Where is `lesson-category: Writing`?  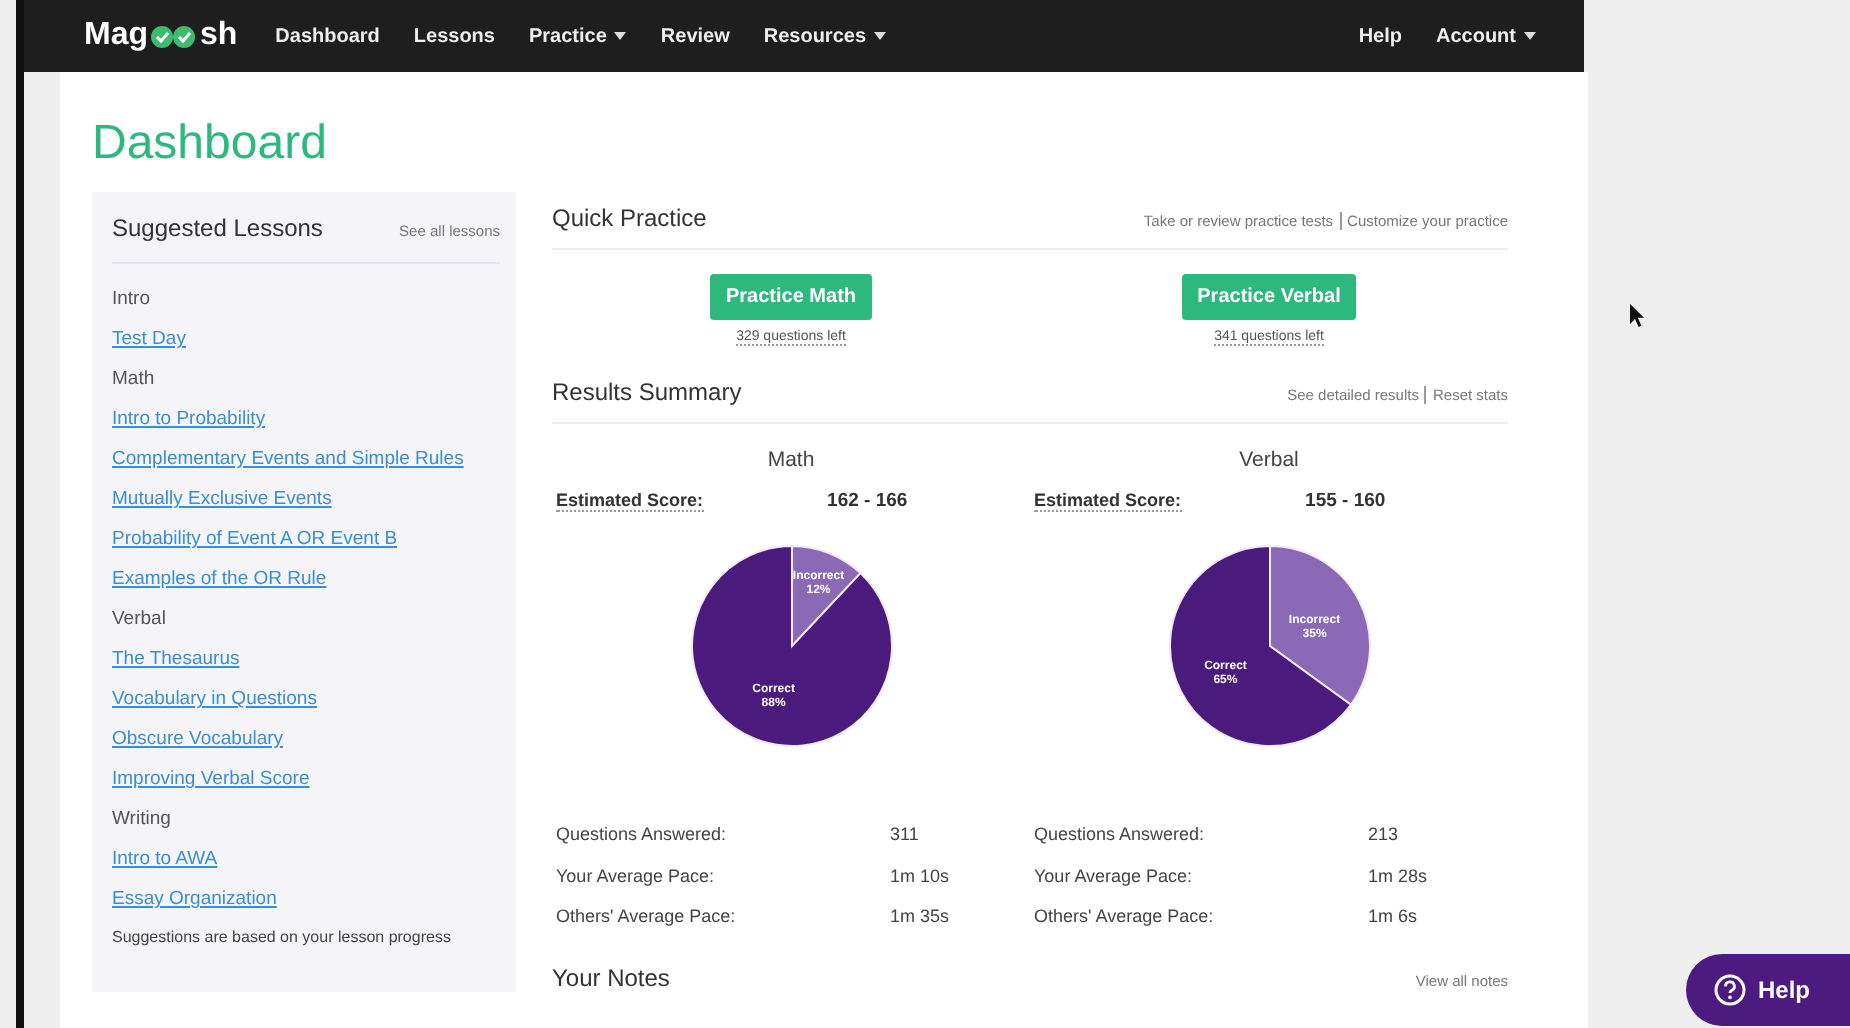 lesson-category: Writing is located at coordinates (142, 820).